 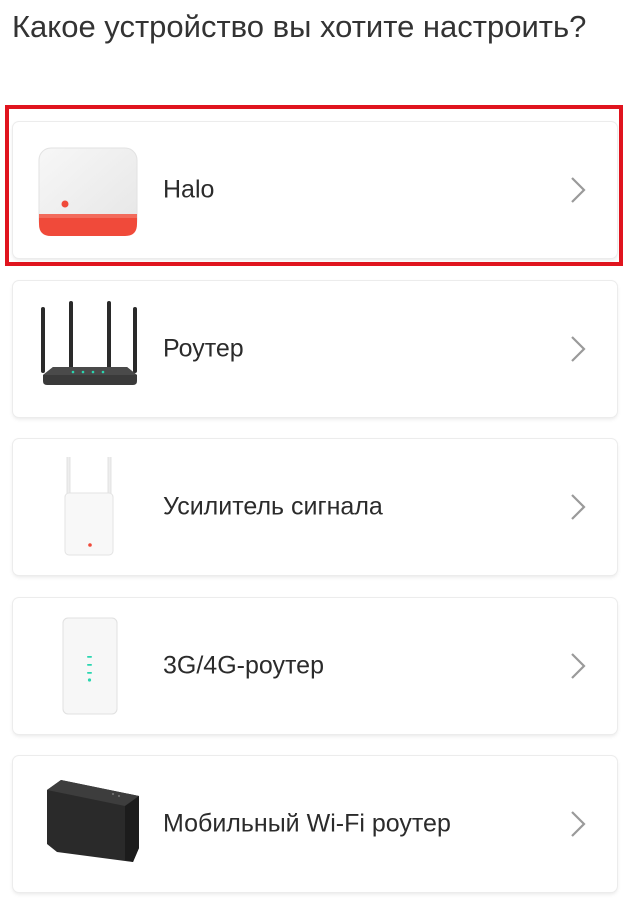 I want to click on router-device-icon, so click(x=89, y=343).